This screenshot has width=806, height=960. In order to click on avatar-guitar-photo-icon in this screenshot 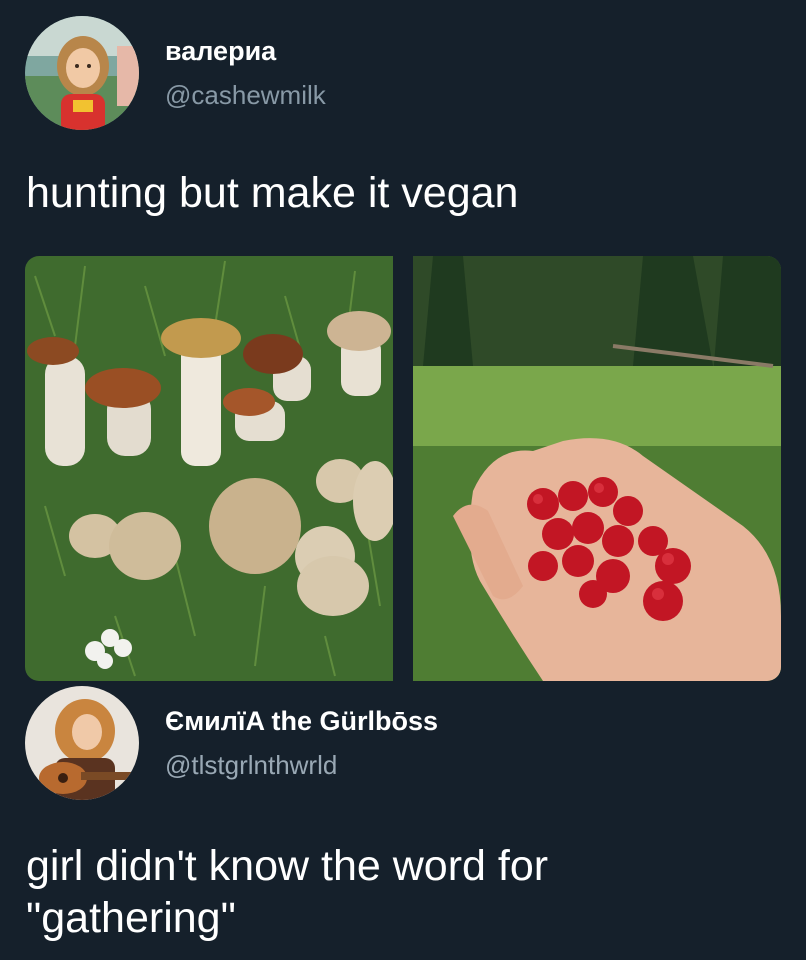, I will do `click(82, 743)`.